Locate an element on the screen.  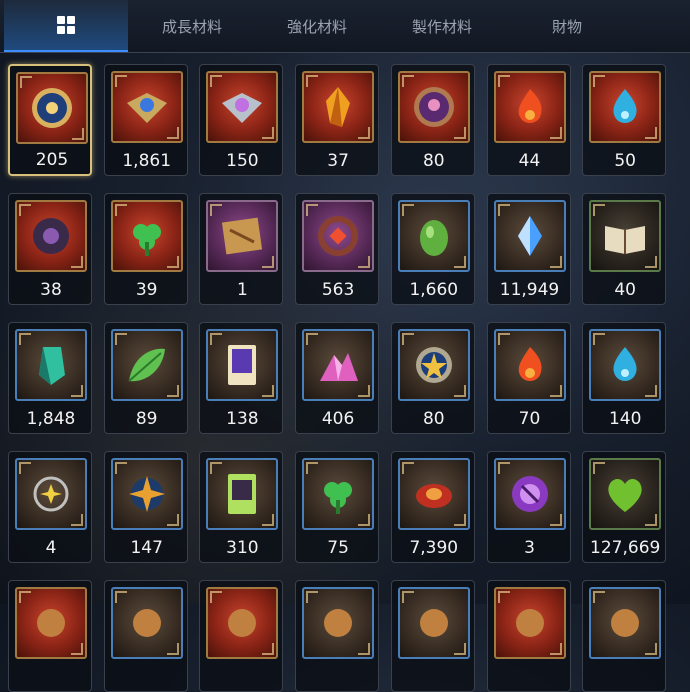
tab-all is located at coordinates (66, 26).